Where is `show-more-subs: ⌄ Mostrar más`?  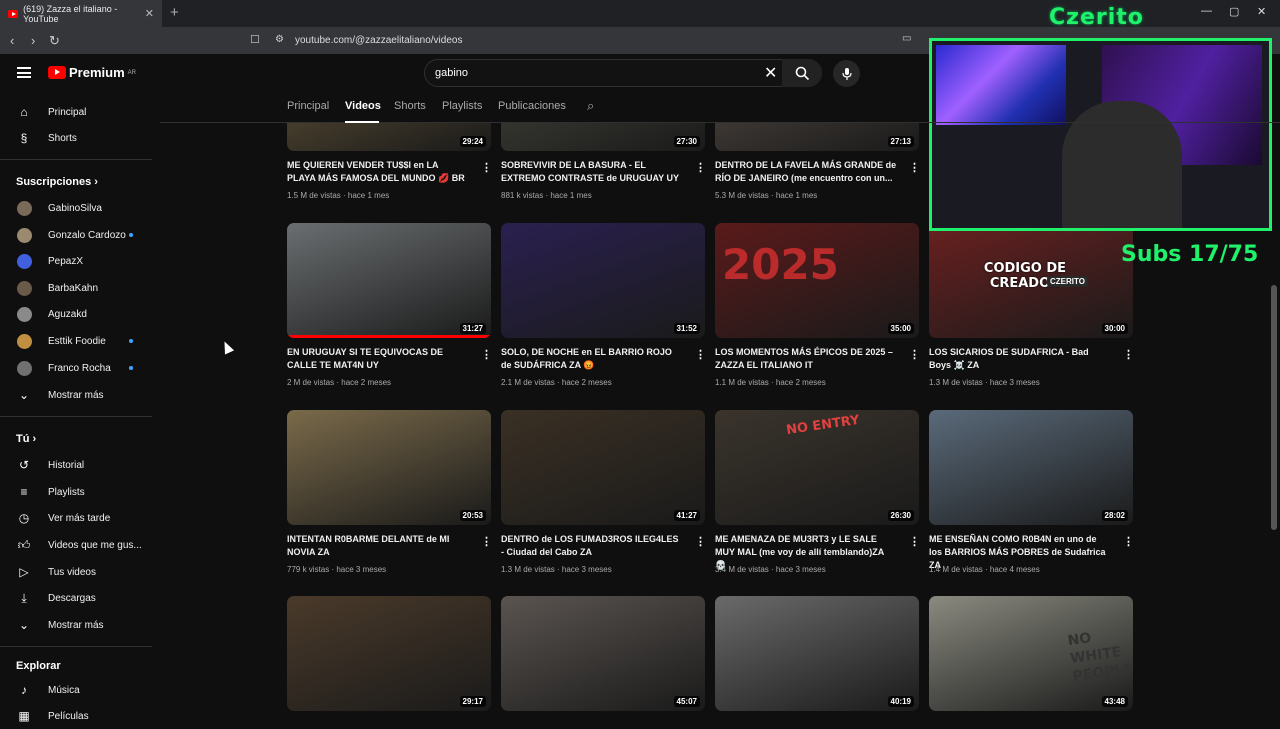
show-more-subs: ⌄ Mostrar más is located at coordinates (75, 395).